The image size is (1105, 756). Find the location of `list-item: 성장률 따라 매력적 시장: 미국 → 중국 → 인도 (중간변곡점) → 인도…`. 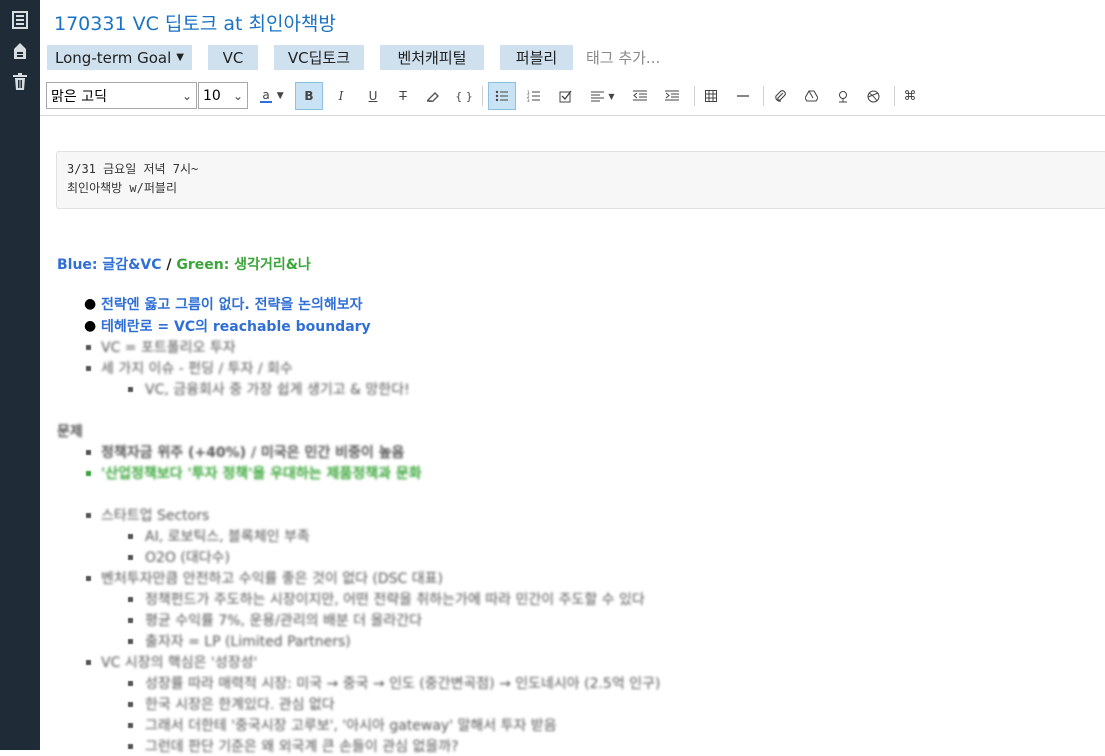

list-item: 성장률 따라 매력적 시장: 미국 → 중국 → 인도 (중간변곡점) → 인도… is located at coordinates (403, 684).